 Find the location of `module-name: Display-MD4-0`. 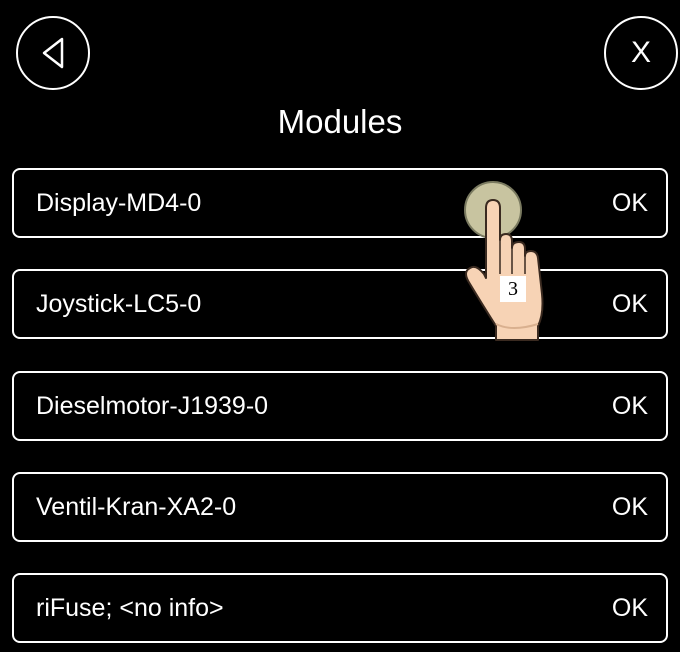

module-name: Display-MD4-0 is located at coordinates (119, 203).